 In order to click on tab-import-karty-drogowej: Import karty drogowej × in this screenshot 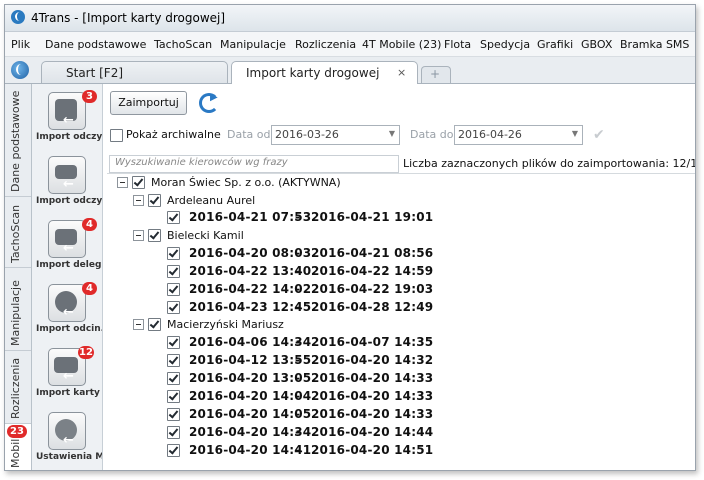, I will do `click(324, 72)`.